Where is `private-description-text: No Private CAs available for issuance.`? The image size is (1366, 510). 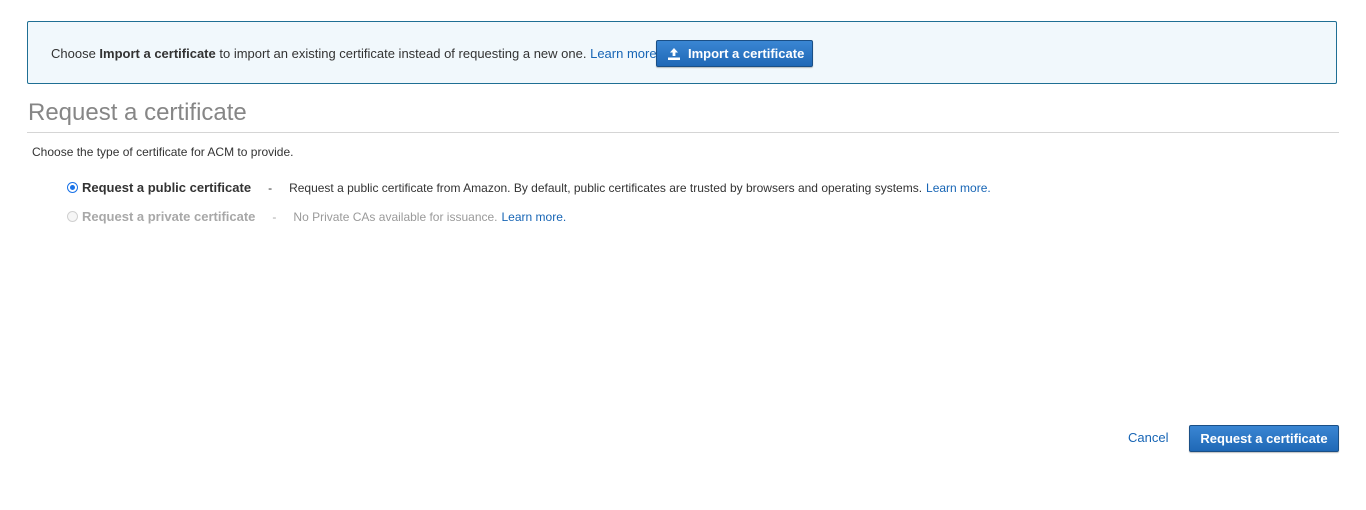
private-description-text: No Private CAs available for issuance. is located at coordinates (395, 216).